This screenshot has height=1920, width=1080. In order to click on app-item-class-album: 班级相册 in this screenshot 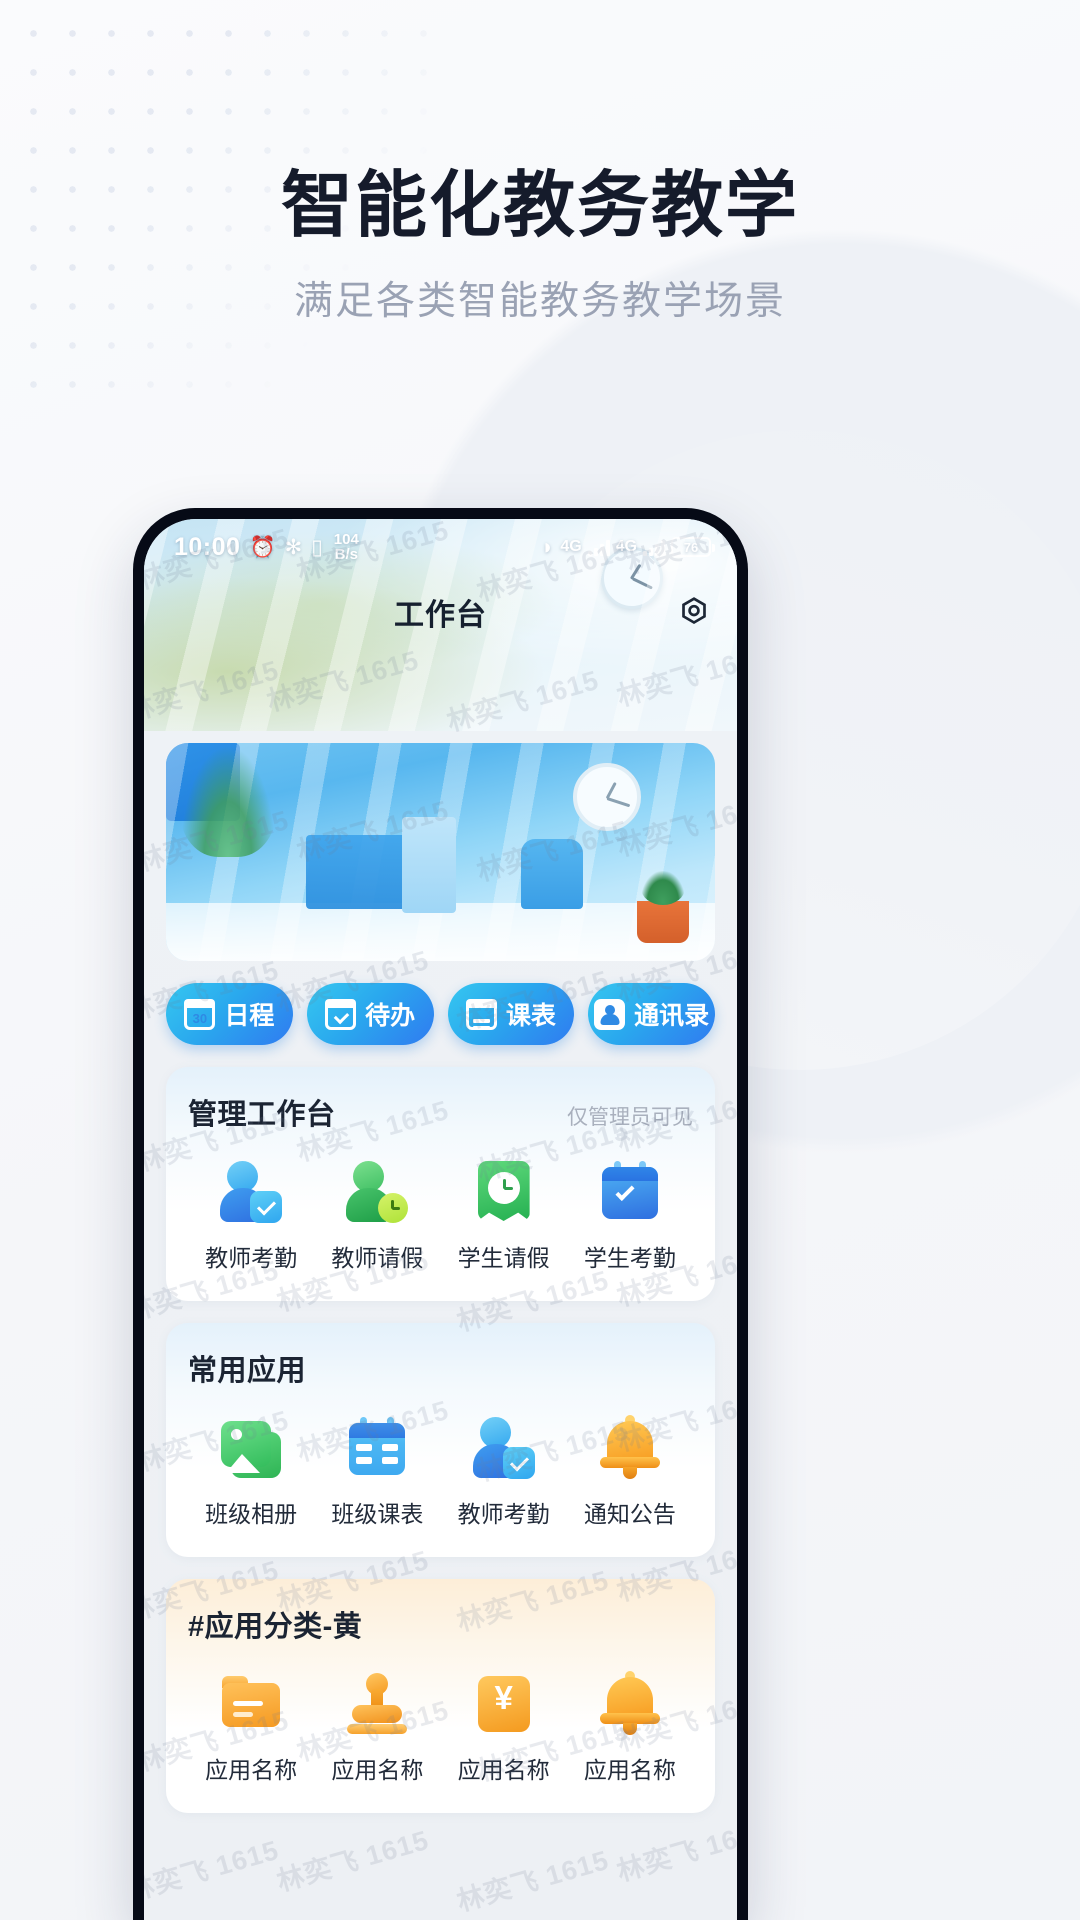, I will do `click(251, 1472)`.